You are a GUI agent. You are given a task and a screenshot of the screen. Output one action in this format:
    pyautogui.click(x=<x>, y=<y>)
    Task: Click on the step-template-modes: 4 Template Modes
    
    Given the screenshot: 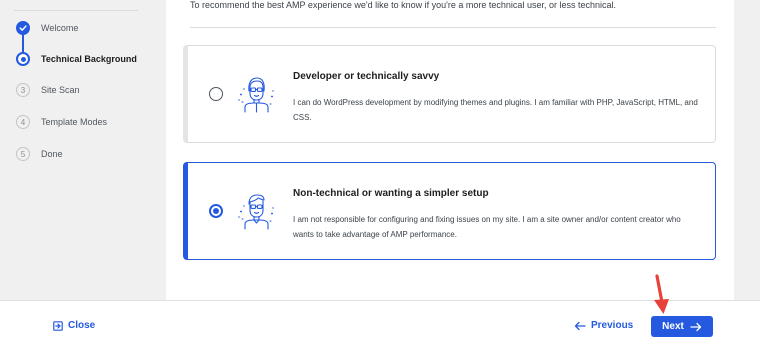 What is the action you would take?
    pyautogui.click(x=61, y=122)
    